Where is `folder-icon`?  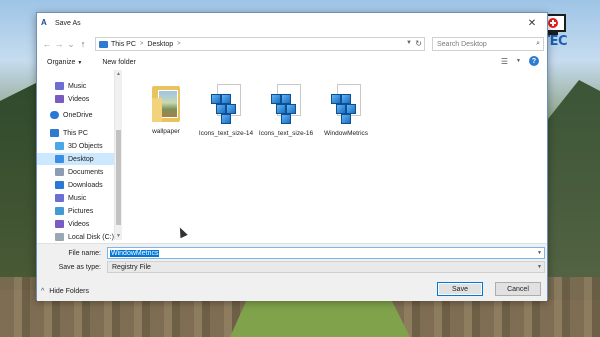
folder-icon is located at coordinates (166, 104).